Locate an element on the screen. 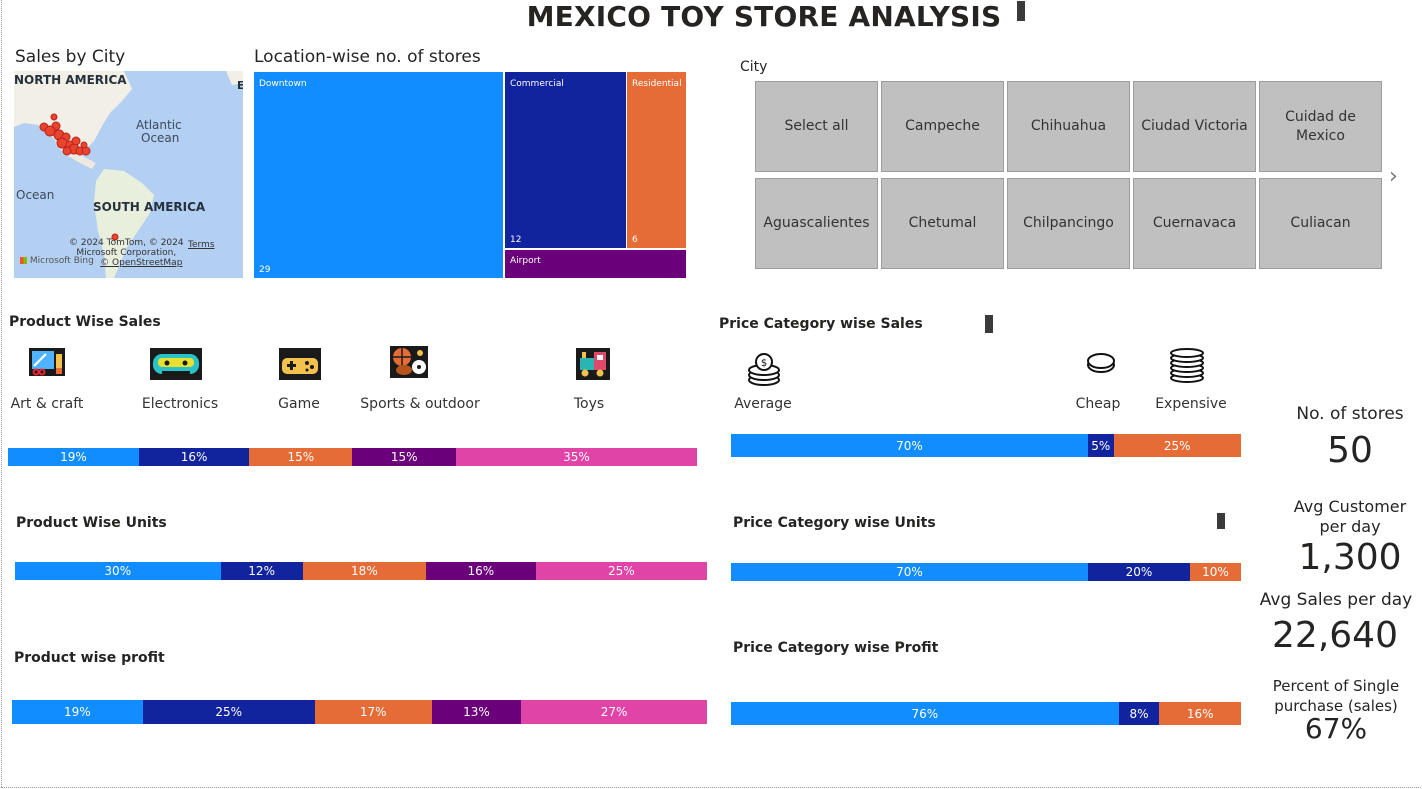 This screenshot has width=1422, height=789. report-border-left is located at coordinates (1, 393).